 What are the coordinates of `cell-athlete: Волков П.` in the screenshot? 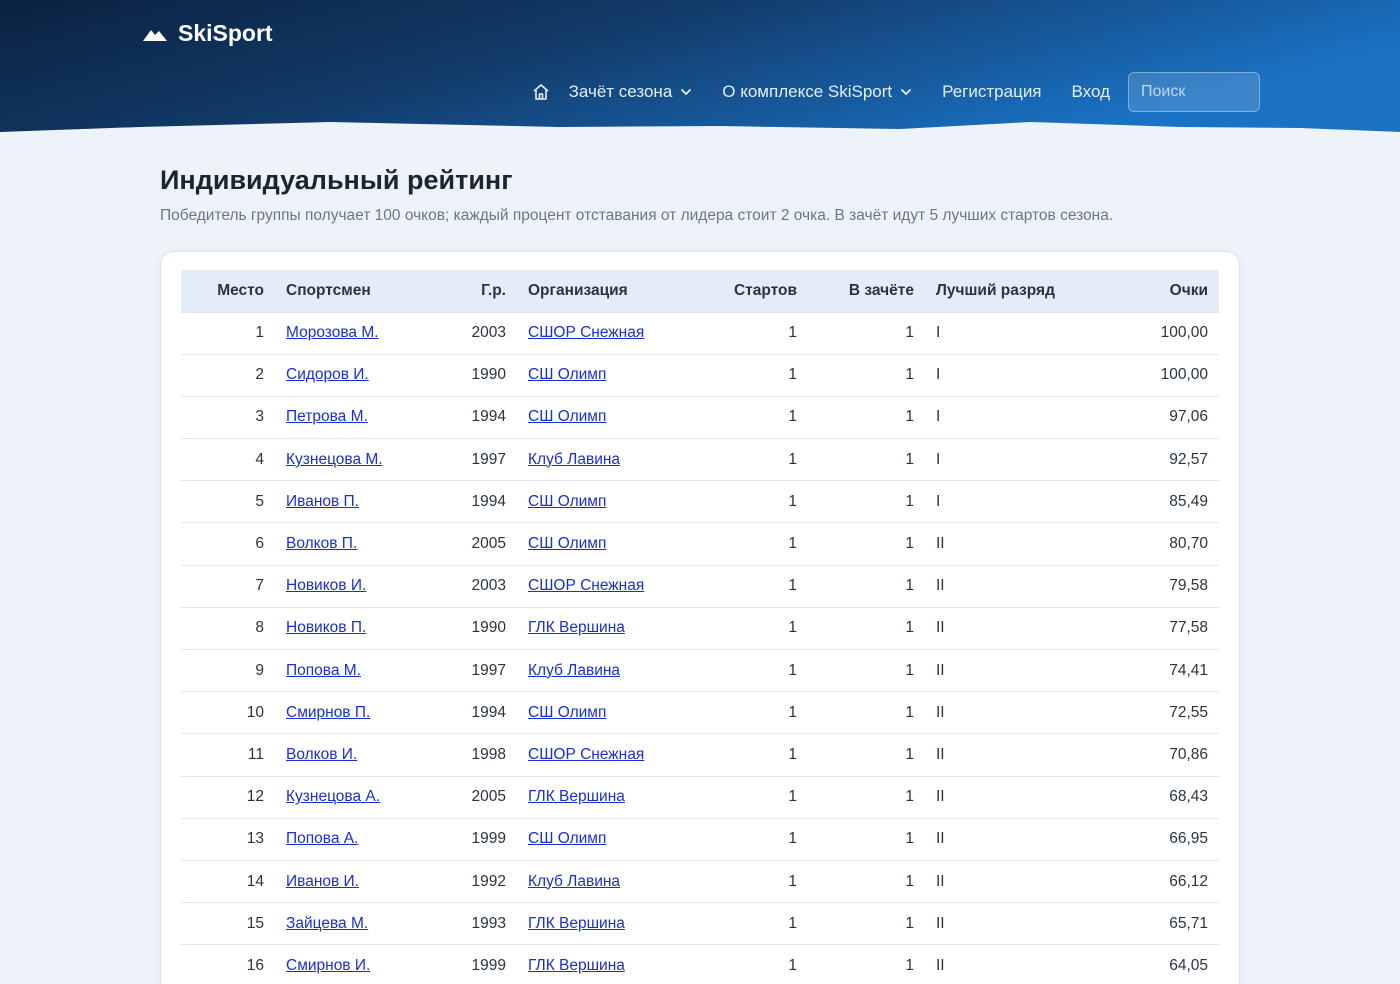 It's located at (345, 544).